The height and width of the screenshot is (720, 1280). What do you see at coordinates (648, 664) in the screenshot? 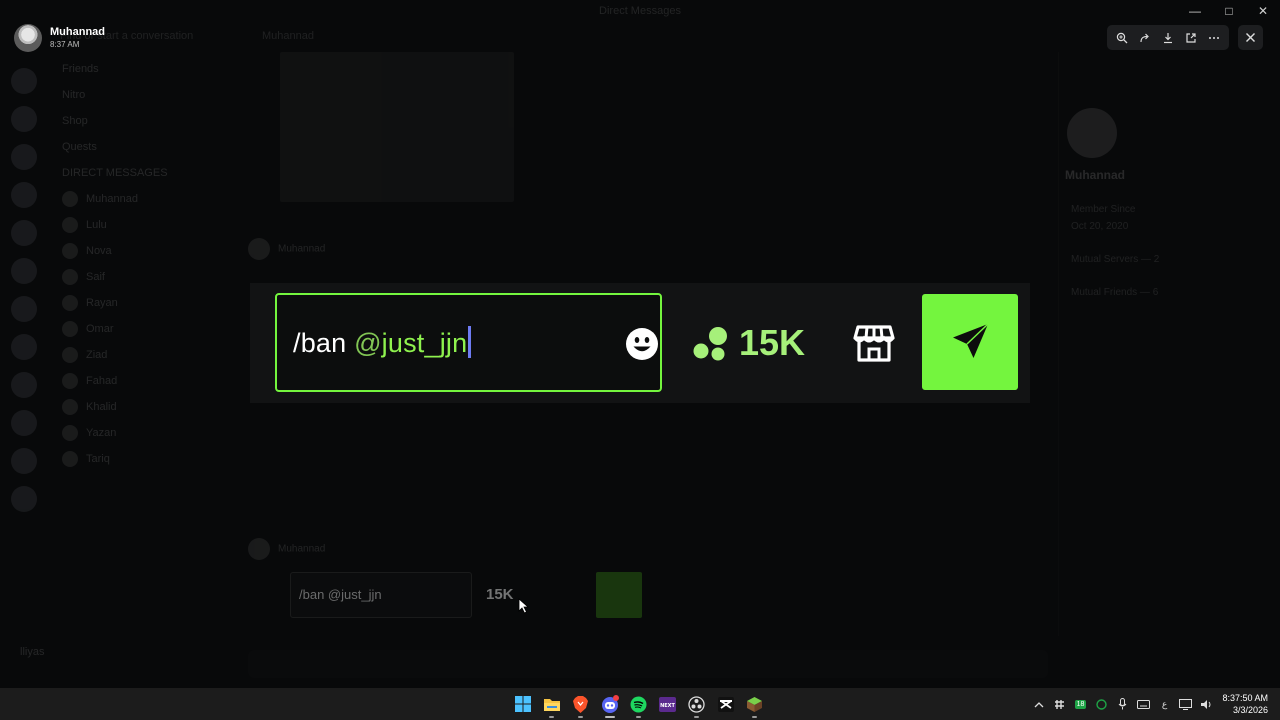
I see `message-input` at bounding box center [648, 664].